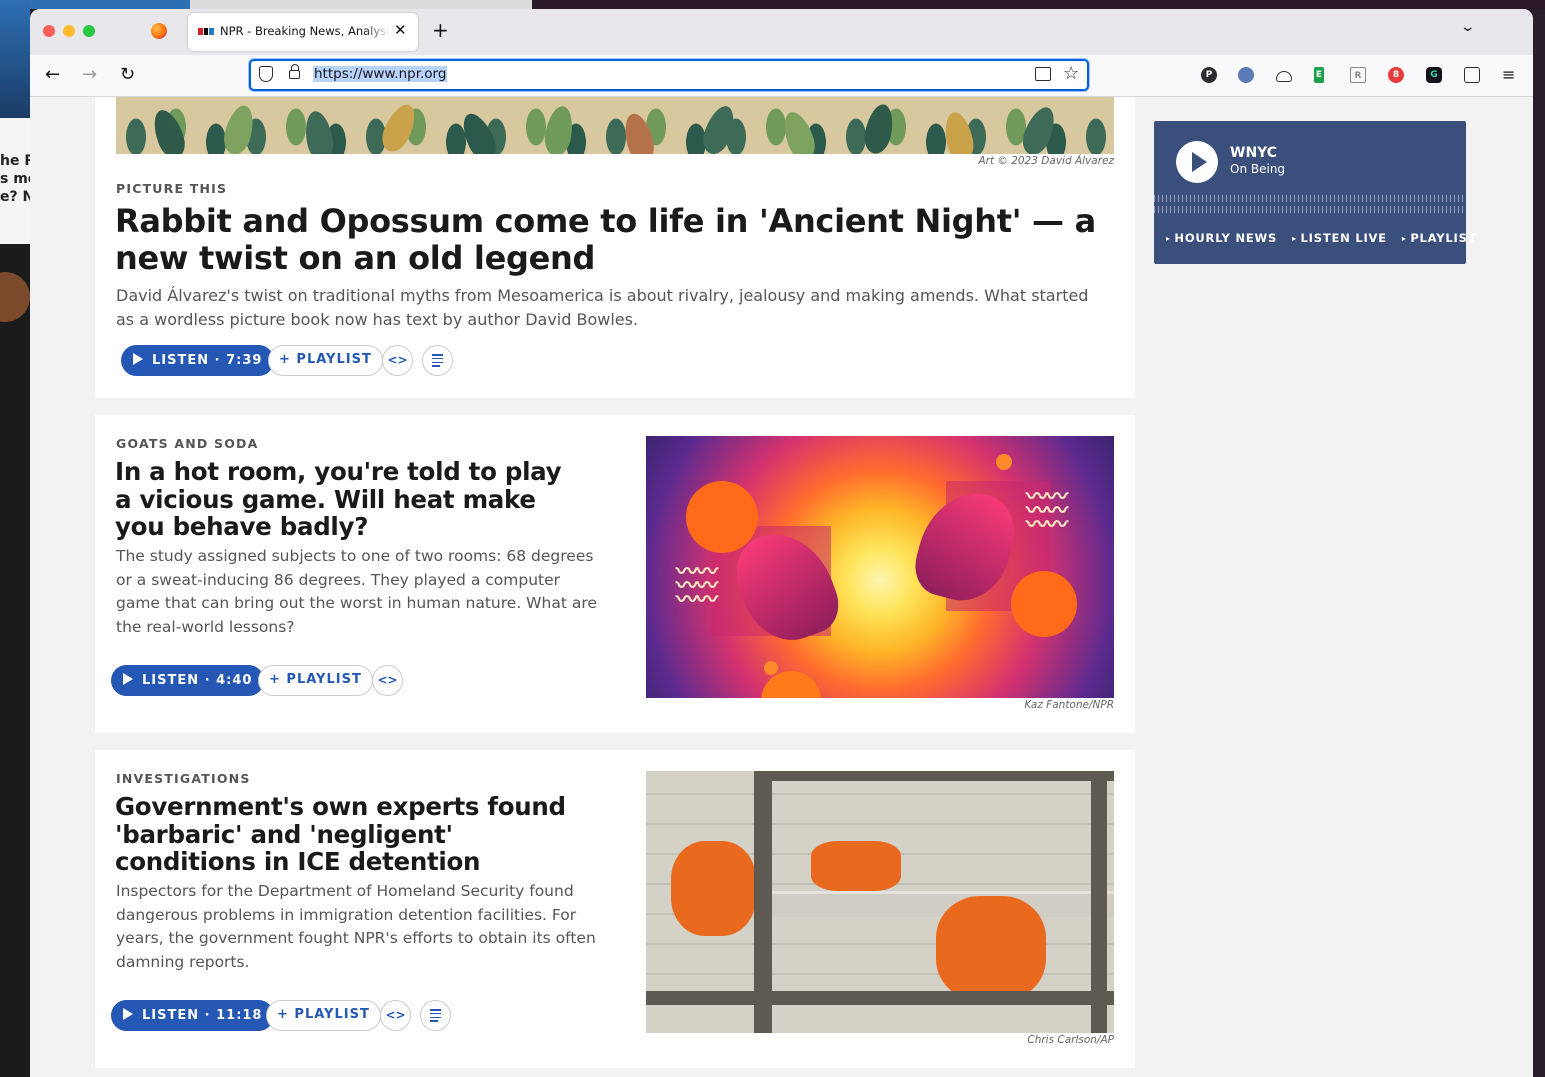  Describe the element at coordinates (1319, 75) in the screenshot. I see `evernote-extension-icon: E` at that location.